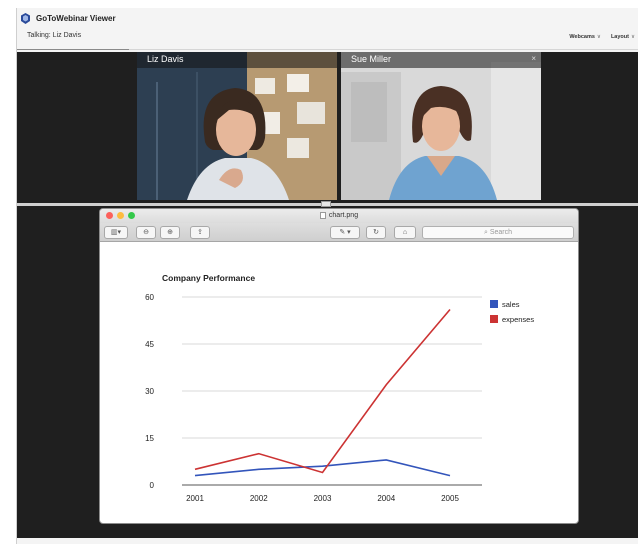  I want to click on y-tick-label: 45, so click(149, 344).